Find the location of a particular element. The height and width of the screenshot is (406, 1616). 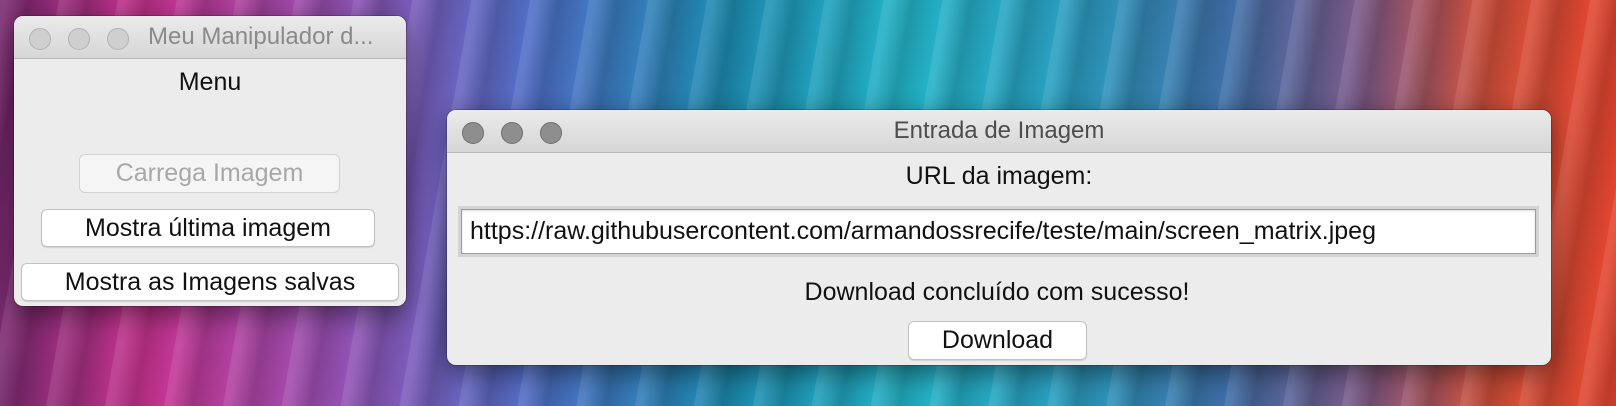

minimize-button is located at coordinates (79, 39).